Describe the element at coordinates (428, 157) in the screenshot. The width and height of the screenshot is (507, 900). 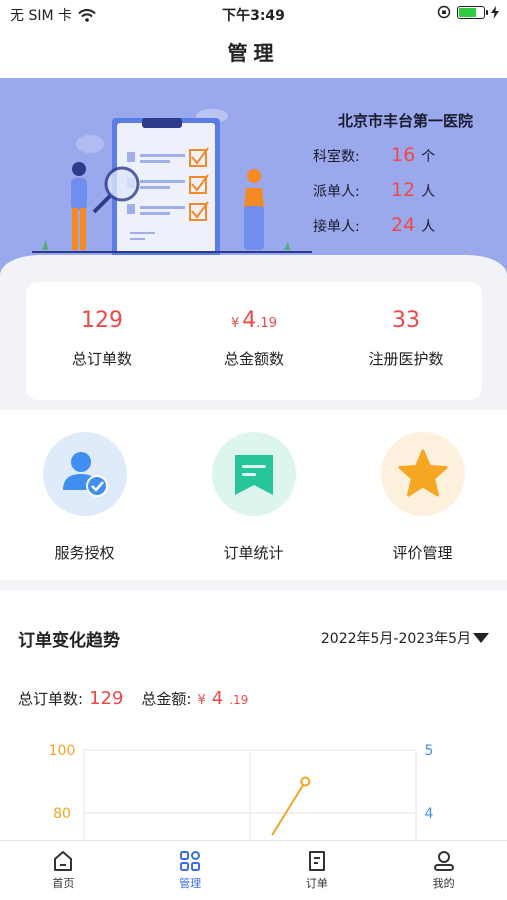
I see `departments-unit: 个` at that location.